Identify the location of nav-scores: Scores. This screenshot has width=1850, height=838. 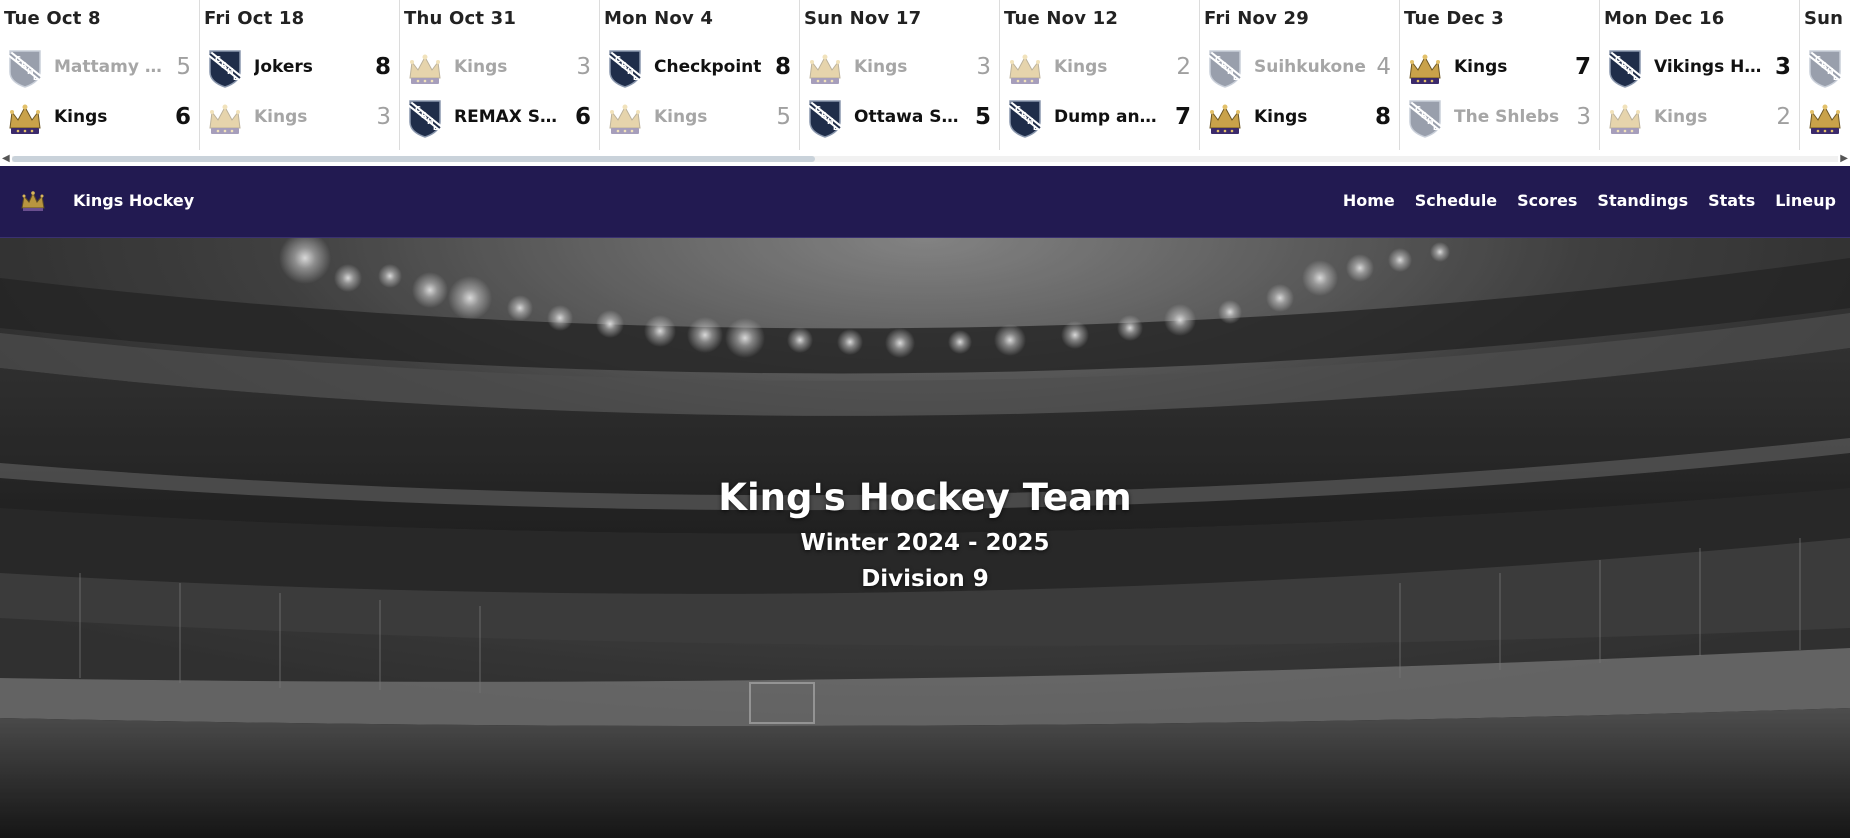
(1547, 200).